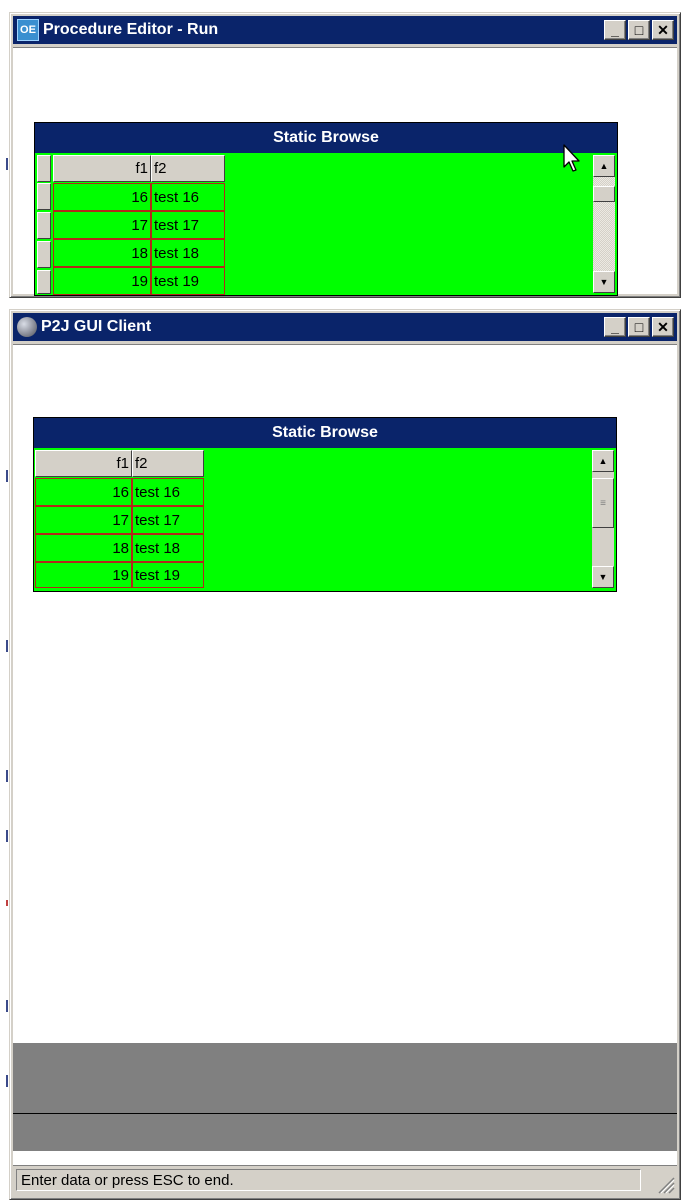  I want to click on mouse-pointer-icon, so click(571, 158).